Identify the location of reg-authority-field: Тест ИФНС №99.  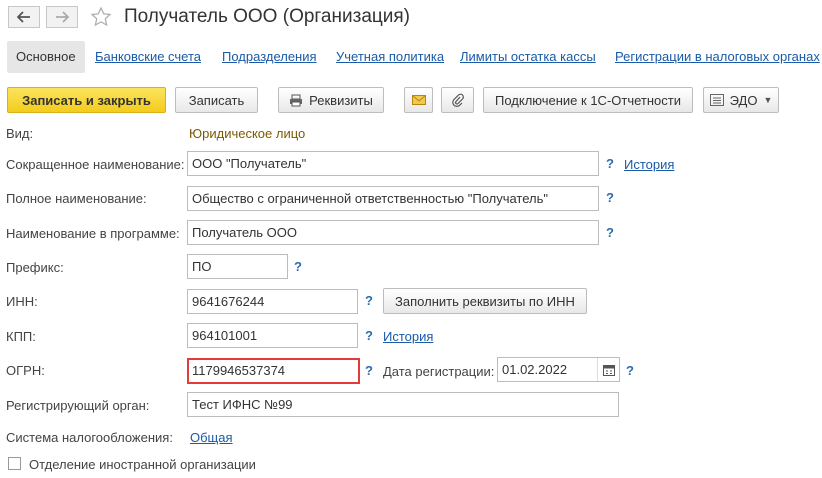
(403, 404).